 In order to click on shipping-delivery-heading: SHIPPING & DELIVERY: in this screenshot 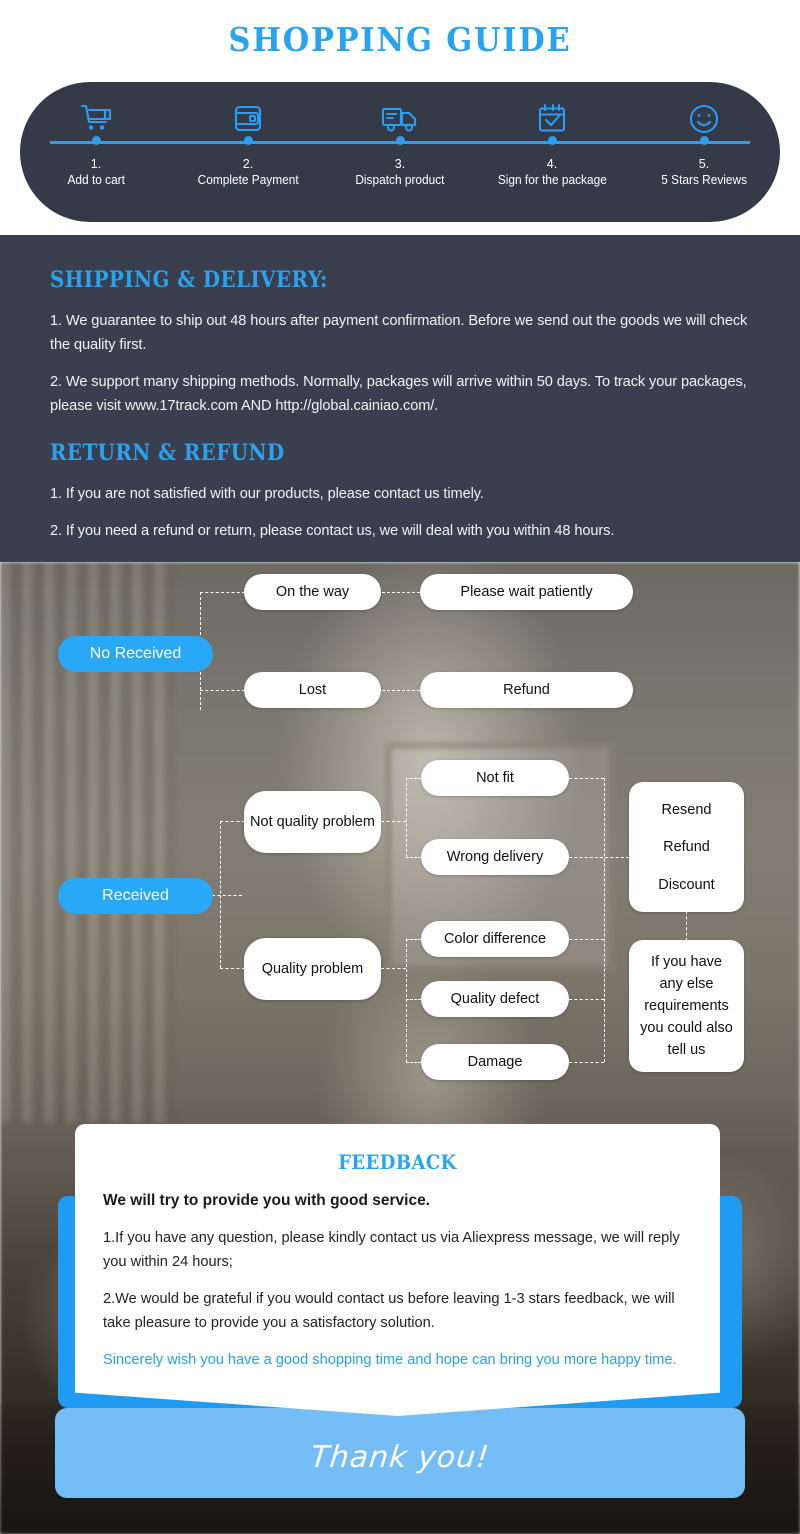, I will do `click(189, 280)`.